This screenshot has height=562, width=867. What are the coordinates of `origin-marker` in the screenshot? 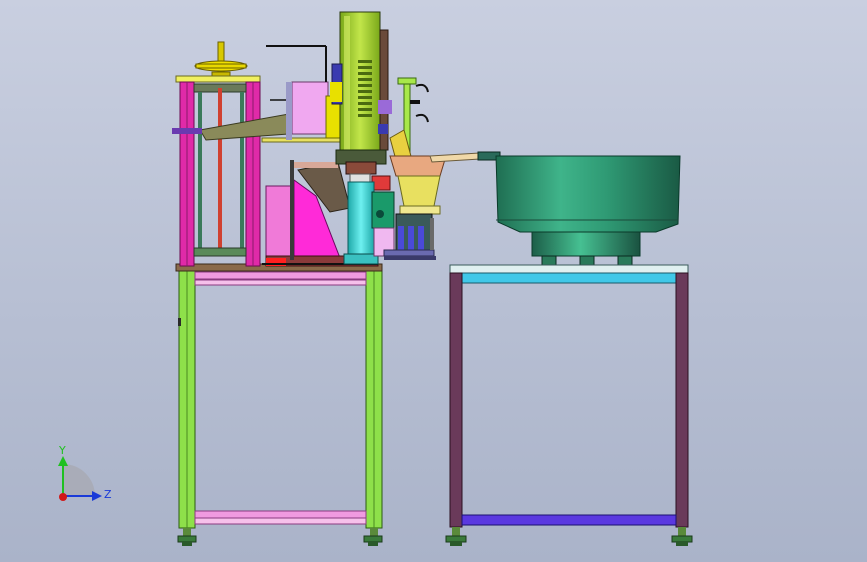 It's located at (63, 497).